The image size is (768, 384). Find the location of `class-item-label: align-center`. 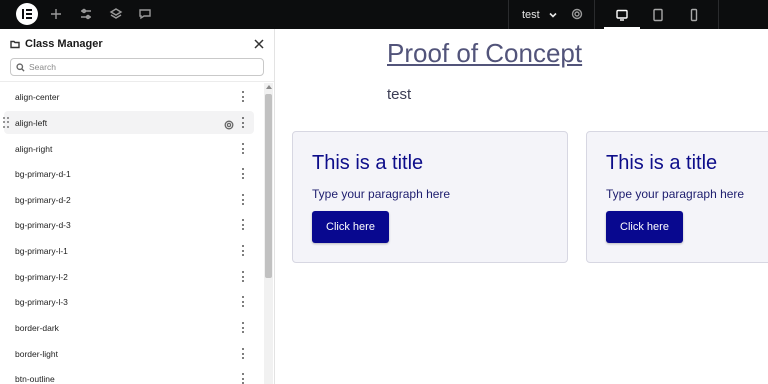

class-item-label: align-center is located at coordinates (37, 96).